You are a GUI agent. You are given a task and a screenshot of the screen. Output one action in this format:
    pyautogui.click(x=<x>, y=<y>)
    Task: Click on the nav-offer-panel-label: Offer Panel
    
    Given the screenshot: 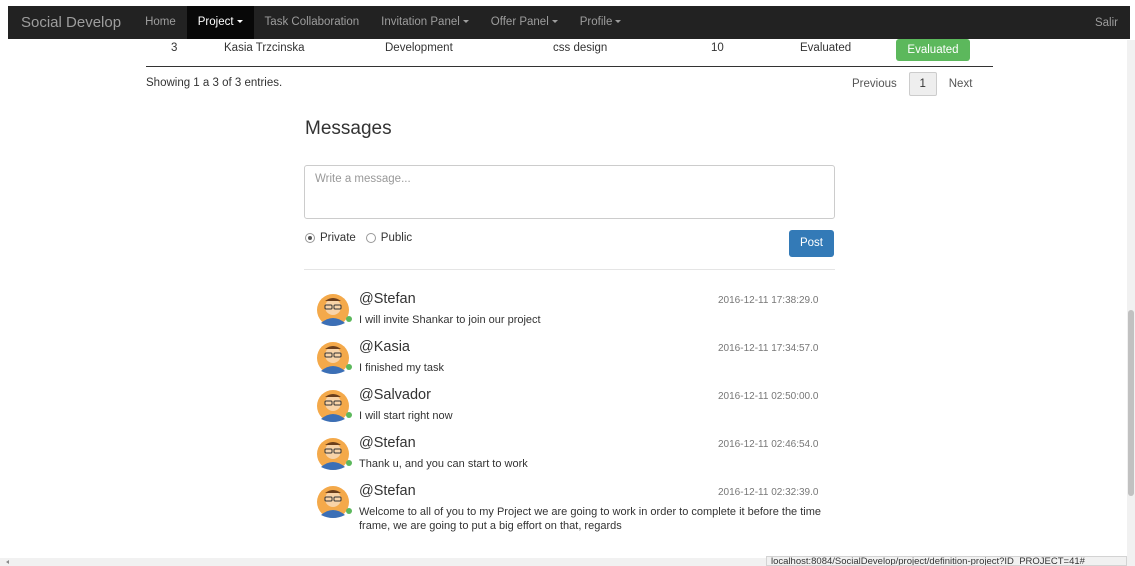 What is the action you would take?
    pyautogui.click(x=519, y=22)
    